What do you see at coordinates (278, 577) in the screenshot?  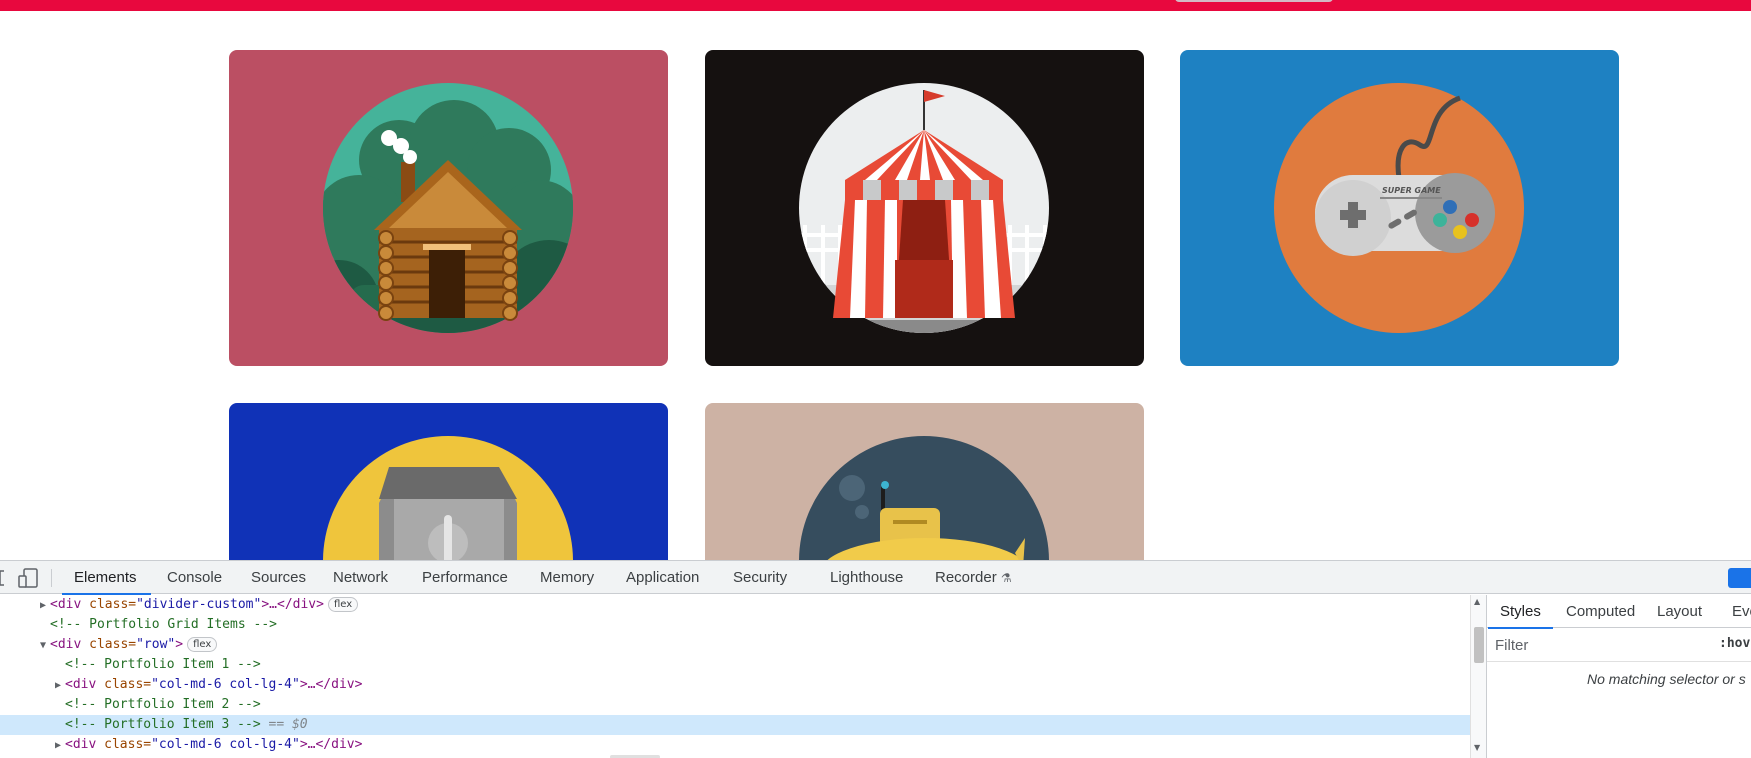 I see `tab-sources: Sources` at bounding box center [278, 577].